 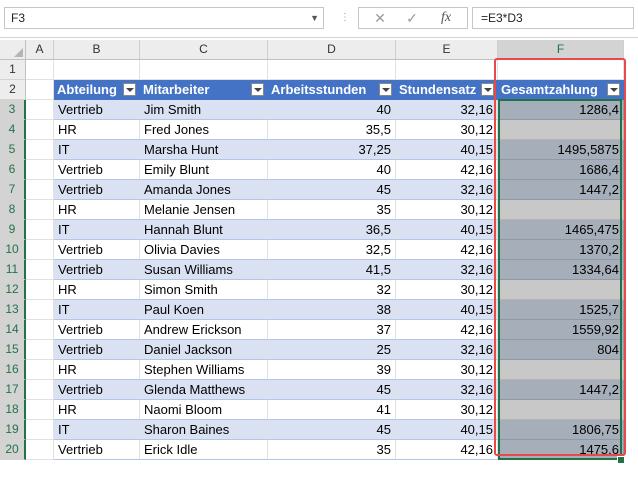 What do you see at coordinates (447, 170) in the screenshot?
I see `cell-e6: 42,16` at bounding box center [447, 170].